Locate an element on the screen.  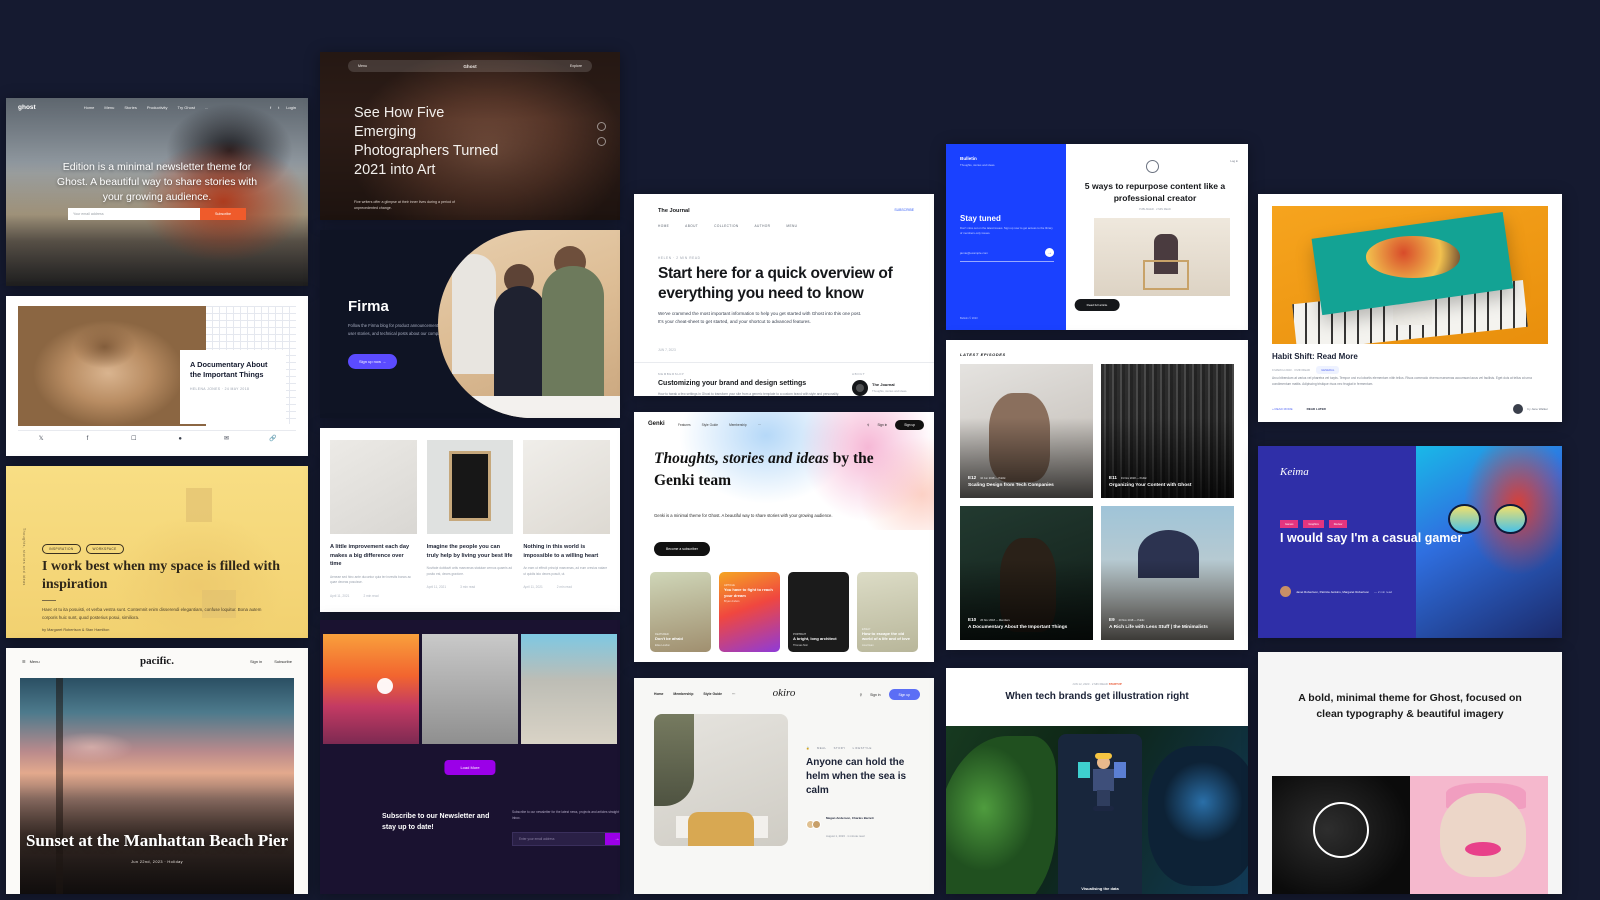
edition-subscribe-form: Your email address Subscribe is located at coordinates (157, 214).